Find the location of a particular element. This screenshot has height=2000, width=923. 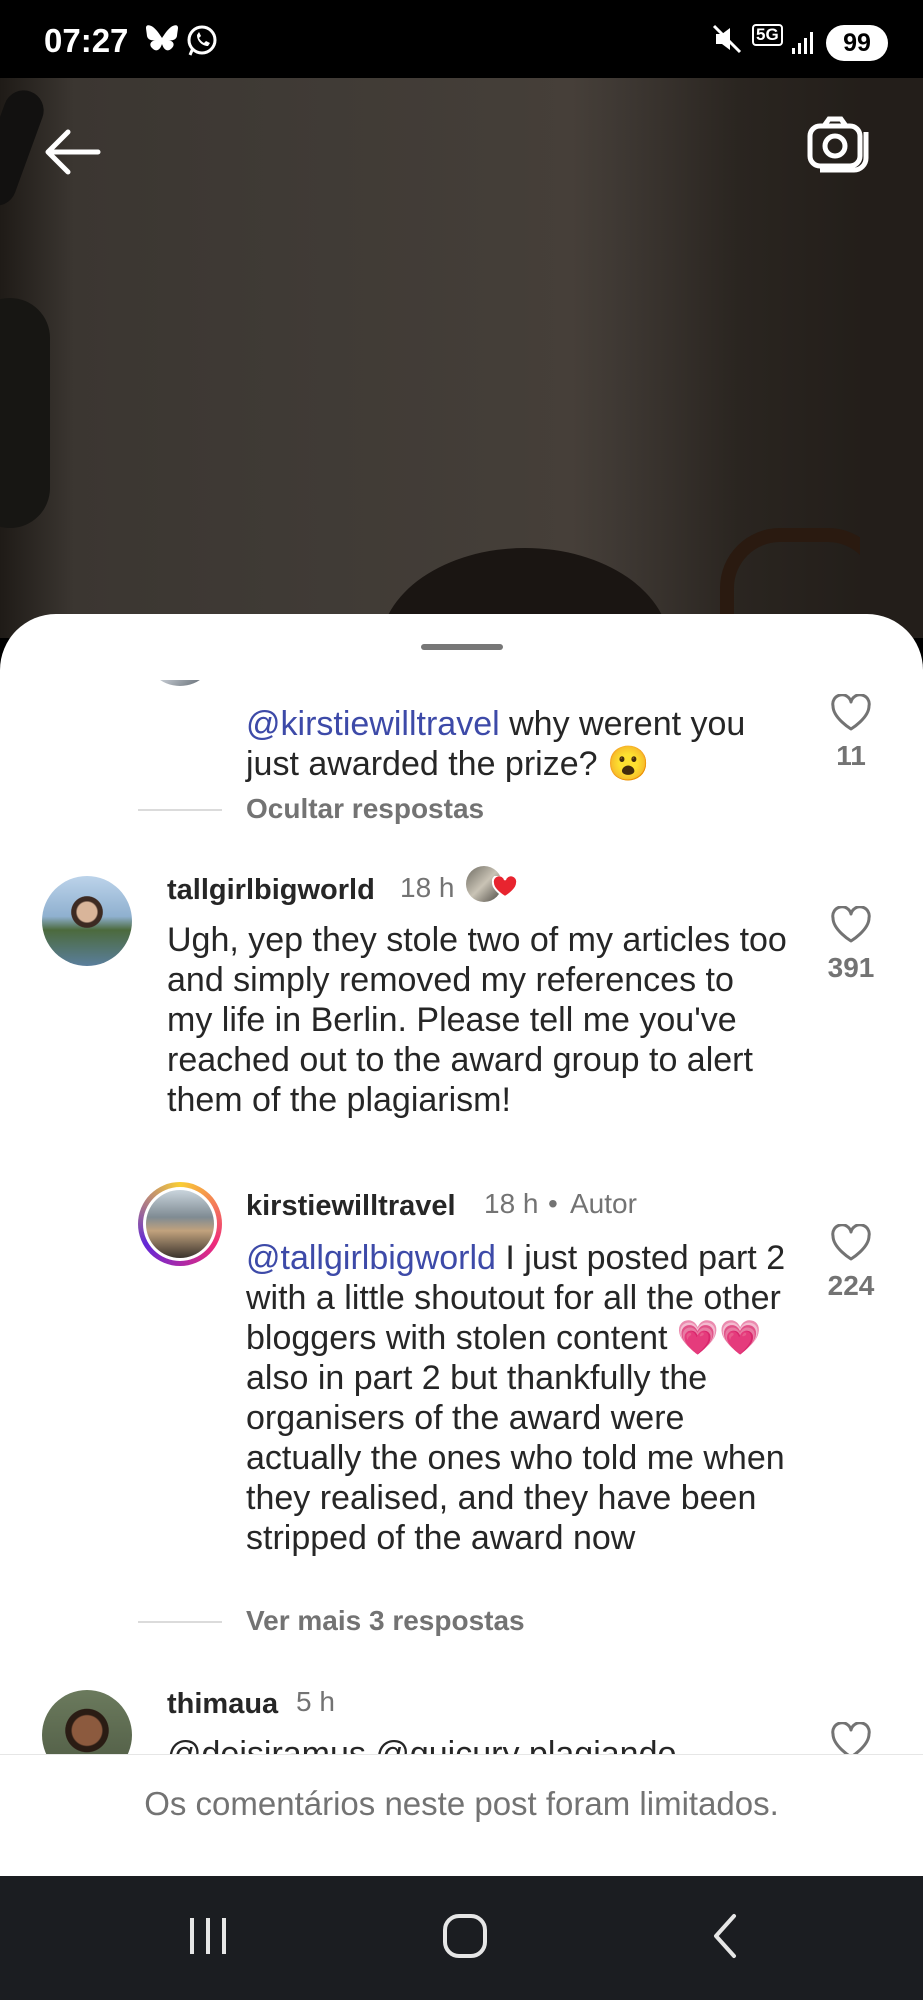

battery-icon: 99 is located at coordinates (857, 43).